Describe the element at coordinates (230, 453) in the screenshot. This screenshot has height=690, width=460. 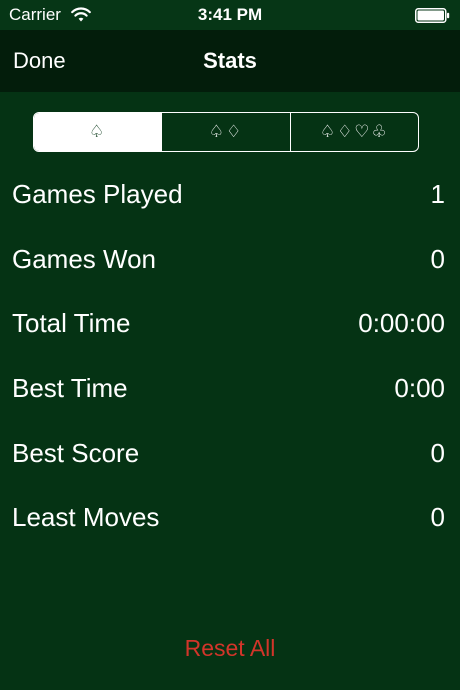
I see `stat-row-best-score: Best Score 0` at that location.